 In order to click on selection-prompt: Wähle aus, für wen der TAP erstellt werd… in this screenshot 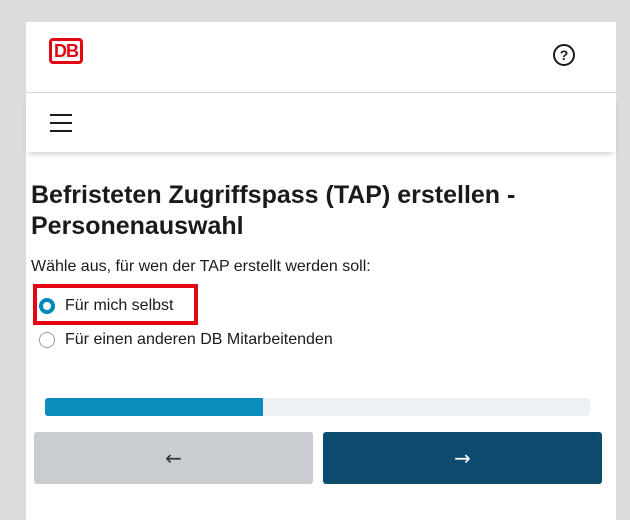, I will do `click(201, 266)`.